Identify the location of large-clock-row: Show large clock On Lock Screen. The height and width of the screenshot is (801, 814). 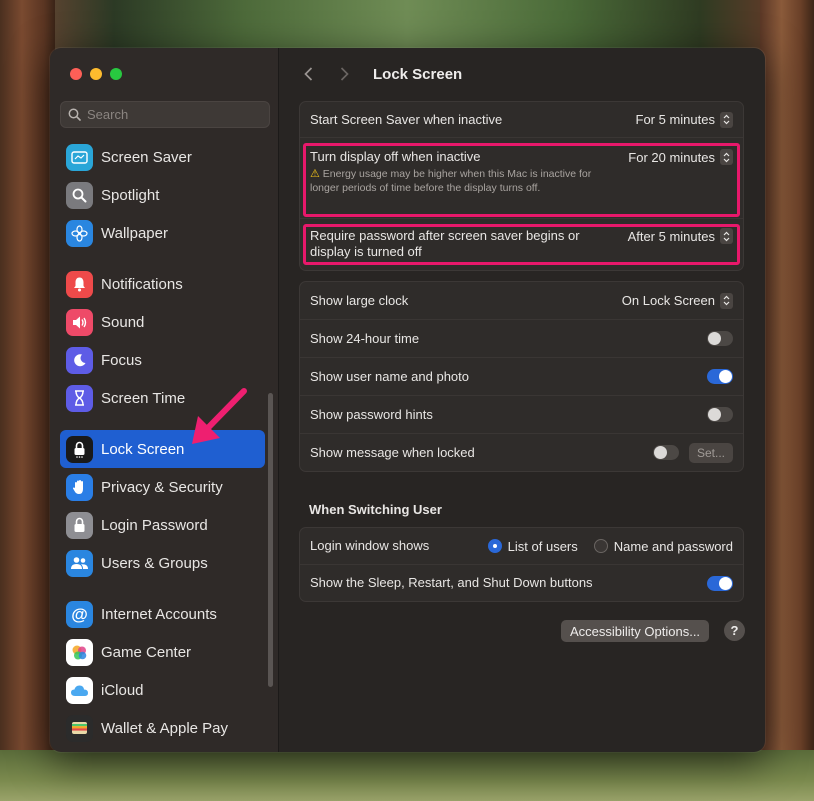
(521, 300).